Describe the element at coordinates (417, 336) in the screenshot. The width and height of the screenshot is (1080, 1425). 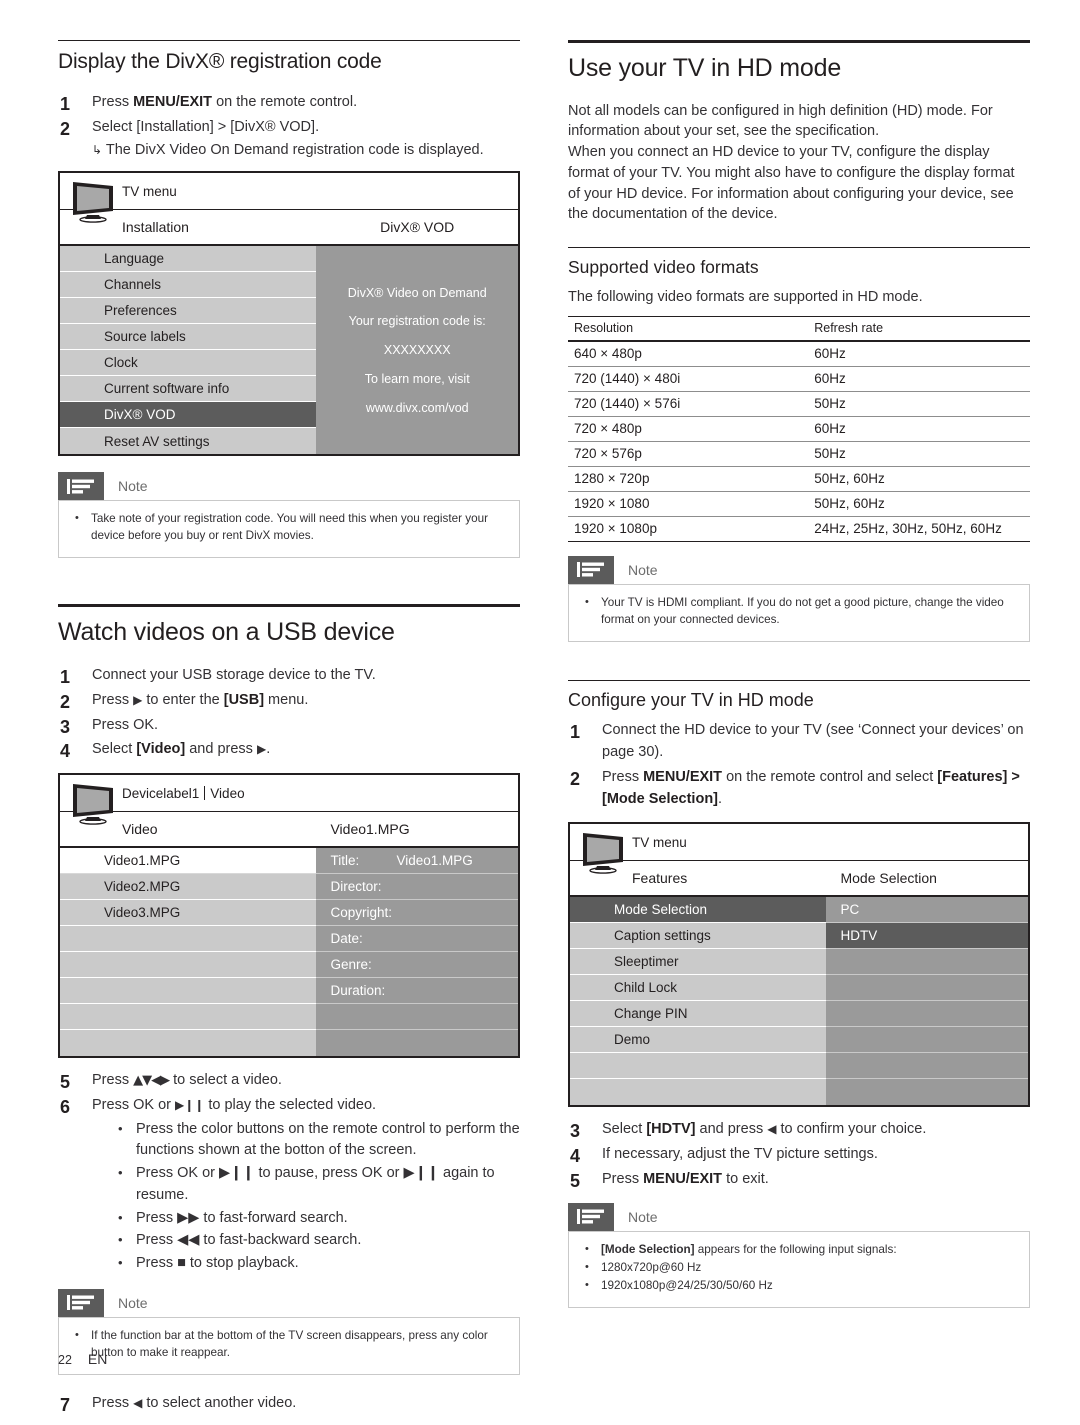
I see `panel-line: Your registration code is: XXXXXXXX` at that location.